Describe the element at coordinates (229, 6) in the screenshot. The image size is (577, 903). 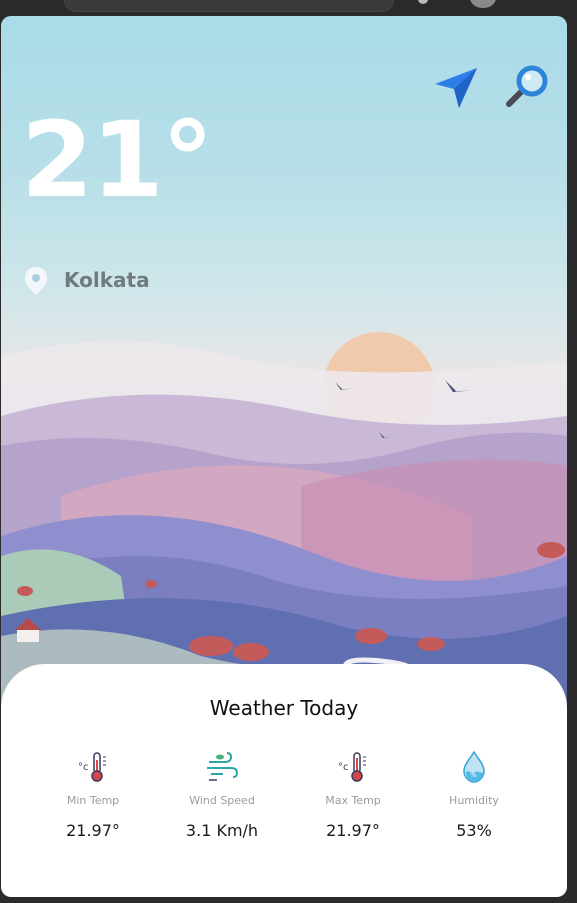
I see `address-bar` at that location.